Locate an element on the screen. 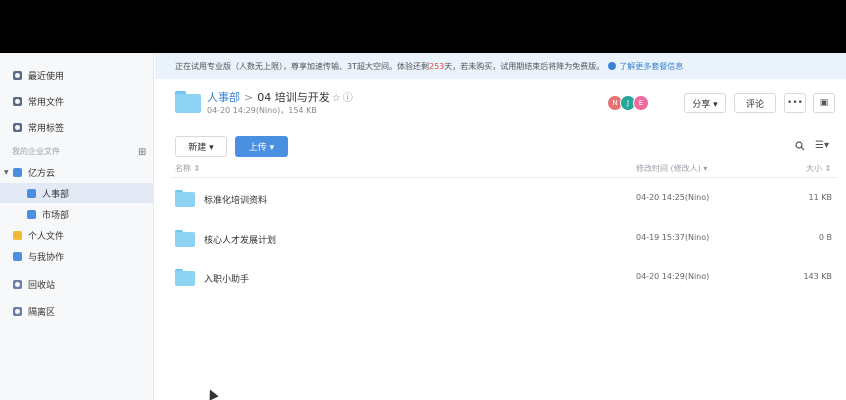  file-name: 核心人才发展计划 is located at coordinates (240, 239).